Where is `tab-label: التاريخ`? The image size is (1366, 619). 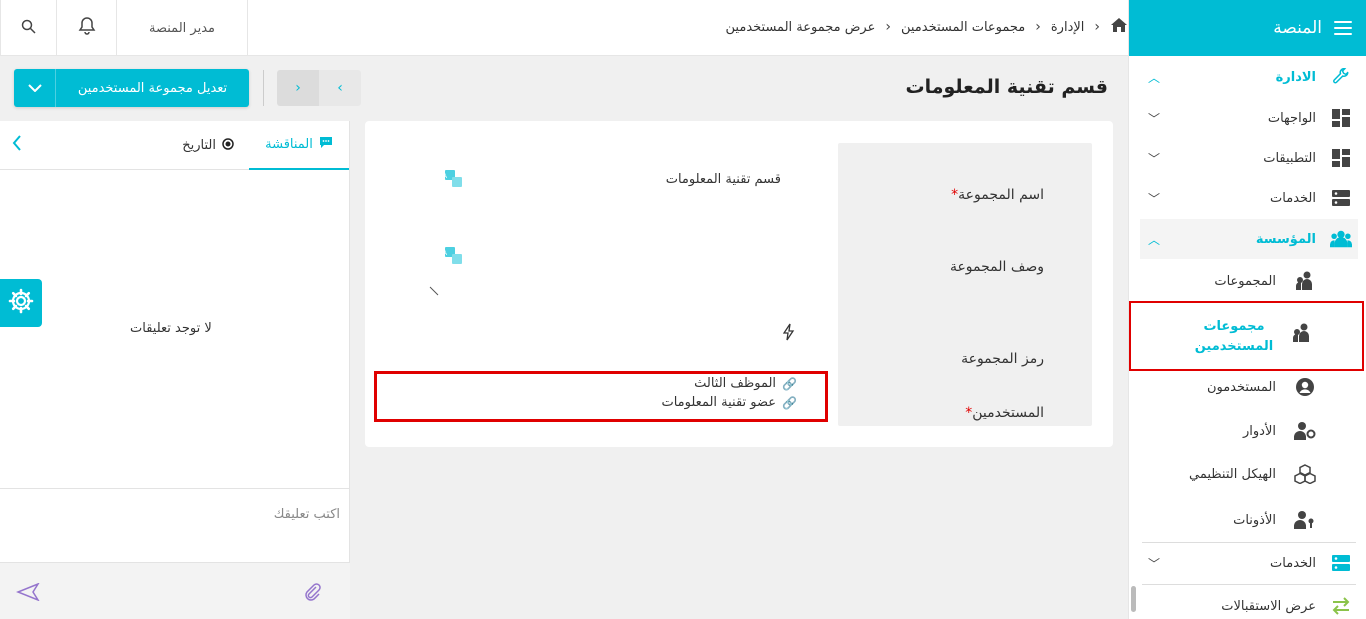
tab-label: التاريخ is located at coordinates (199, 145).